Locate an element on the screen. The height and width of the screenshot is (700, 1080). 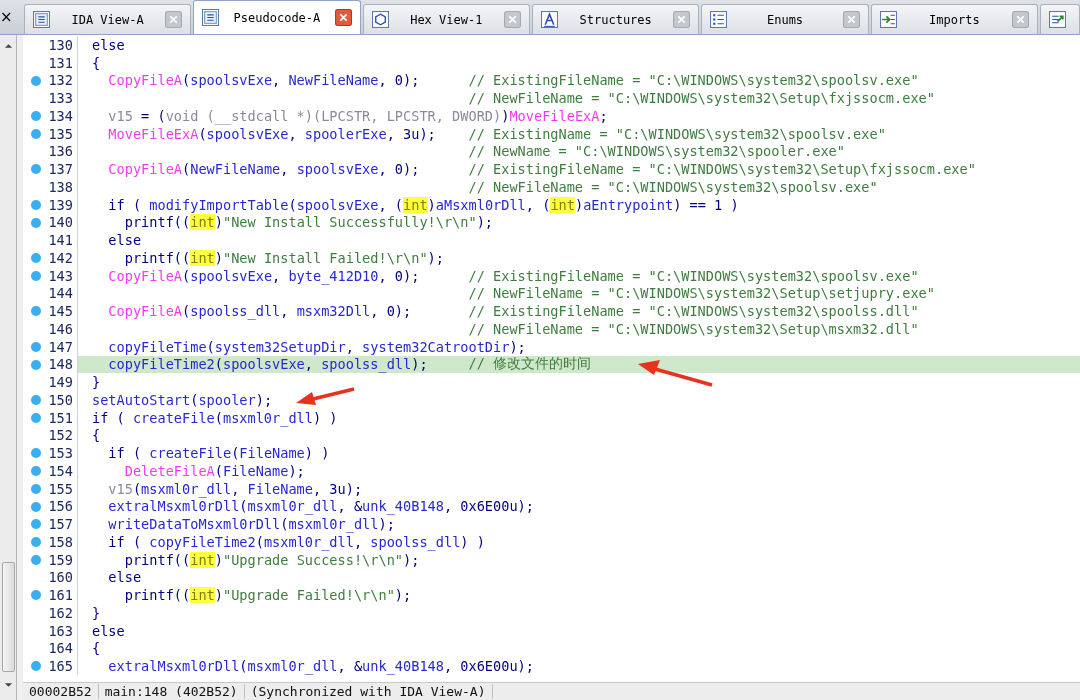
status-text: 00002B52 is located at coordinates (61, 691).